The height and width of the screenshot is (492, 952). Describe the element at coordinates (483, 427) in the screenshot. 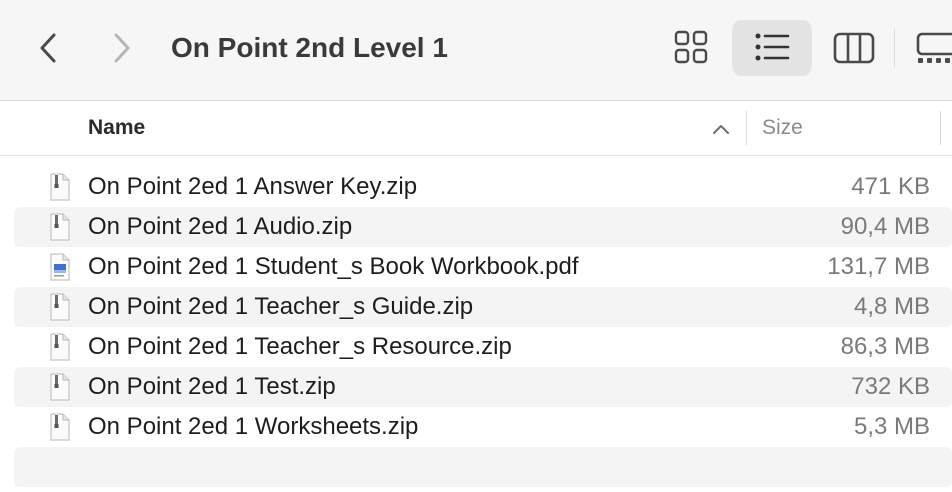

I see `file-row: On Point 2ed 1 Worksheets.zip 5,3 MB` at that location.